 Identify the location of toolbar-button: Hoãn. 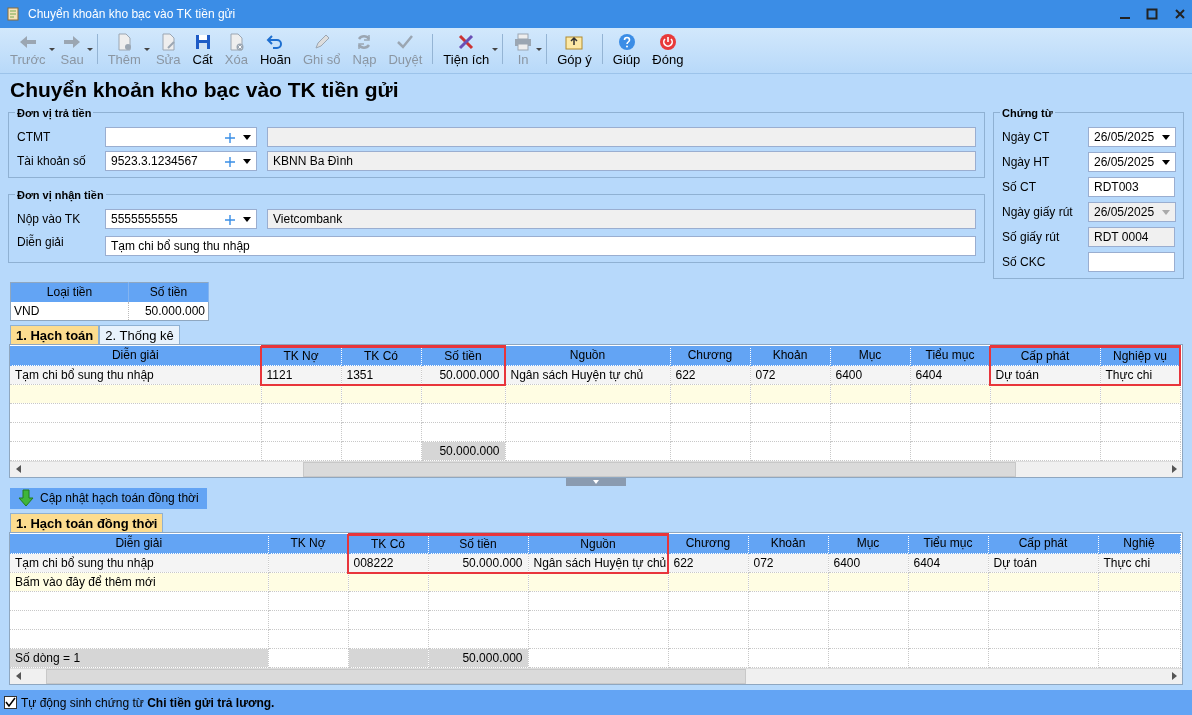
(275, 49).